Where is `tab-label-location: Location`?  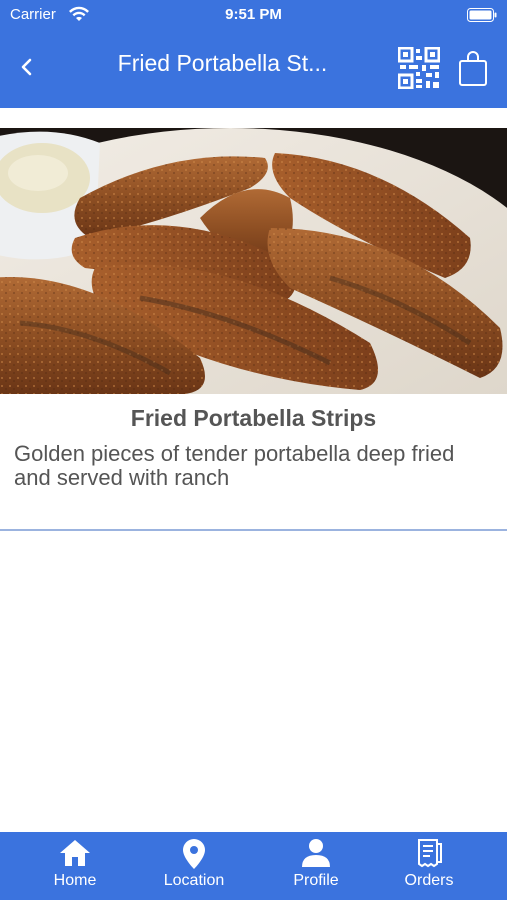 tab-label-location: Location is located at coordinates (194, 880).